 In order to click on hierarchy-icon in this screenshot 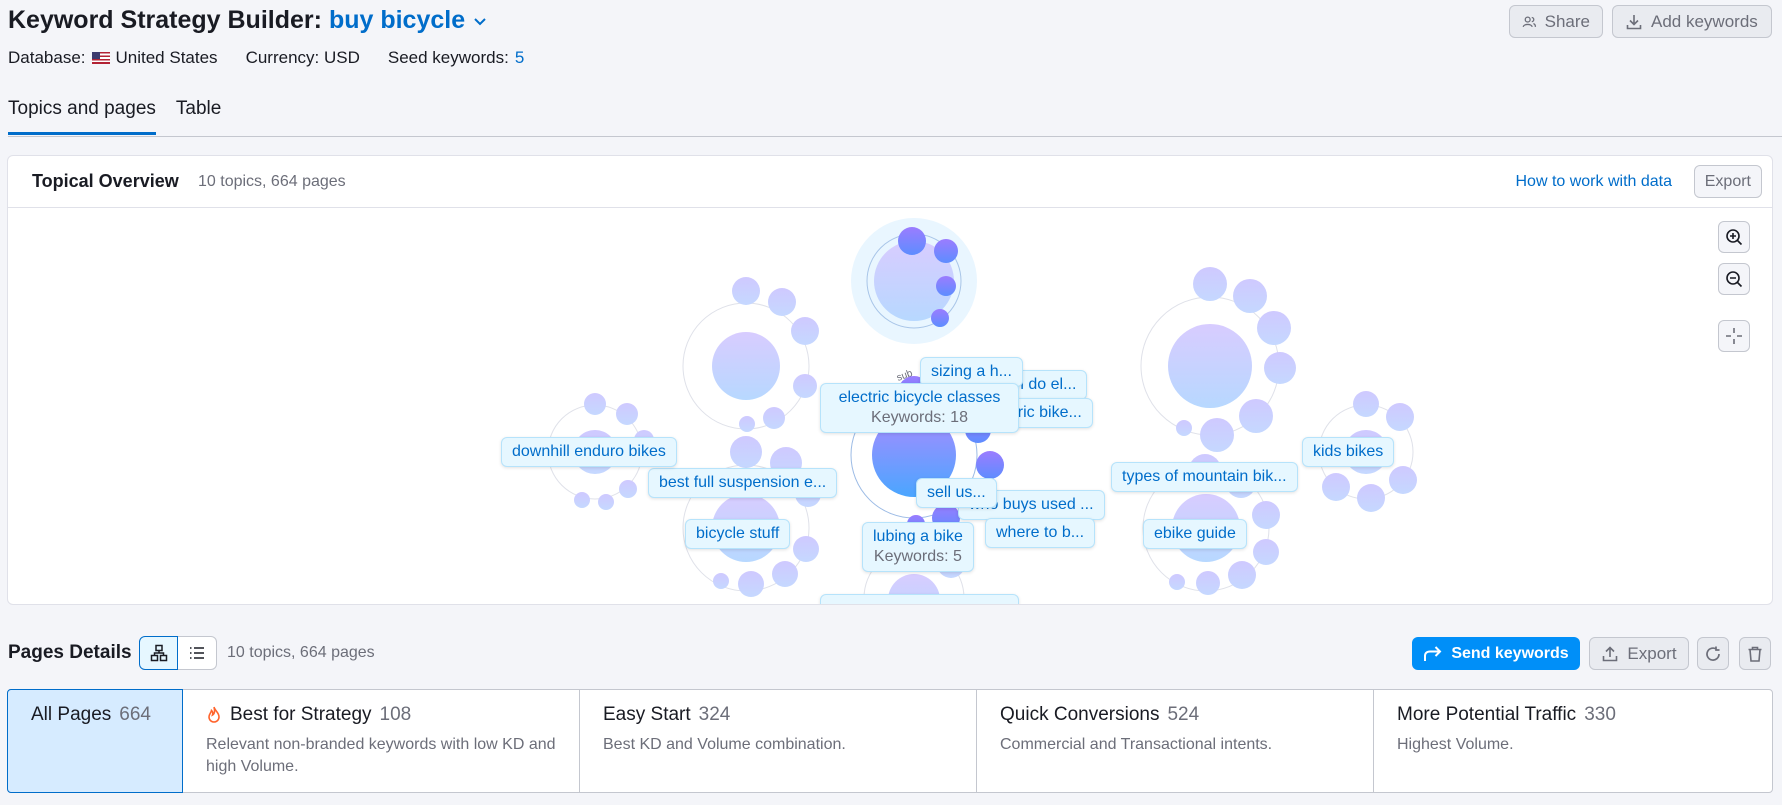, I will do `click(158, 653)`.